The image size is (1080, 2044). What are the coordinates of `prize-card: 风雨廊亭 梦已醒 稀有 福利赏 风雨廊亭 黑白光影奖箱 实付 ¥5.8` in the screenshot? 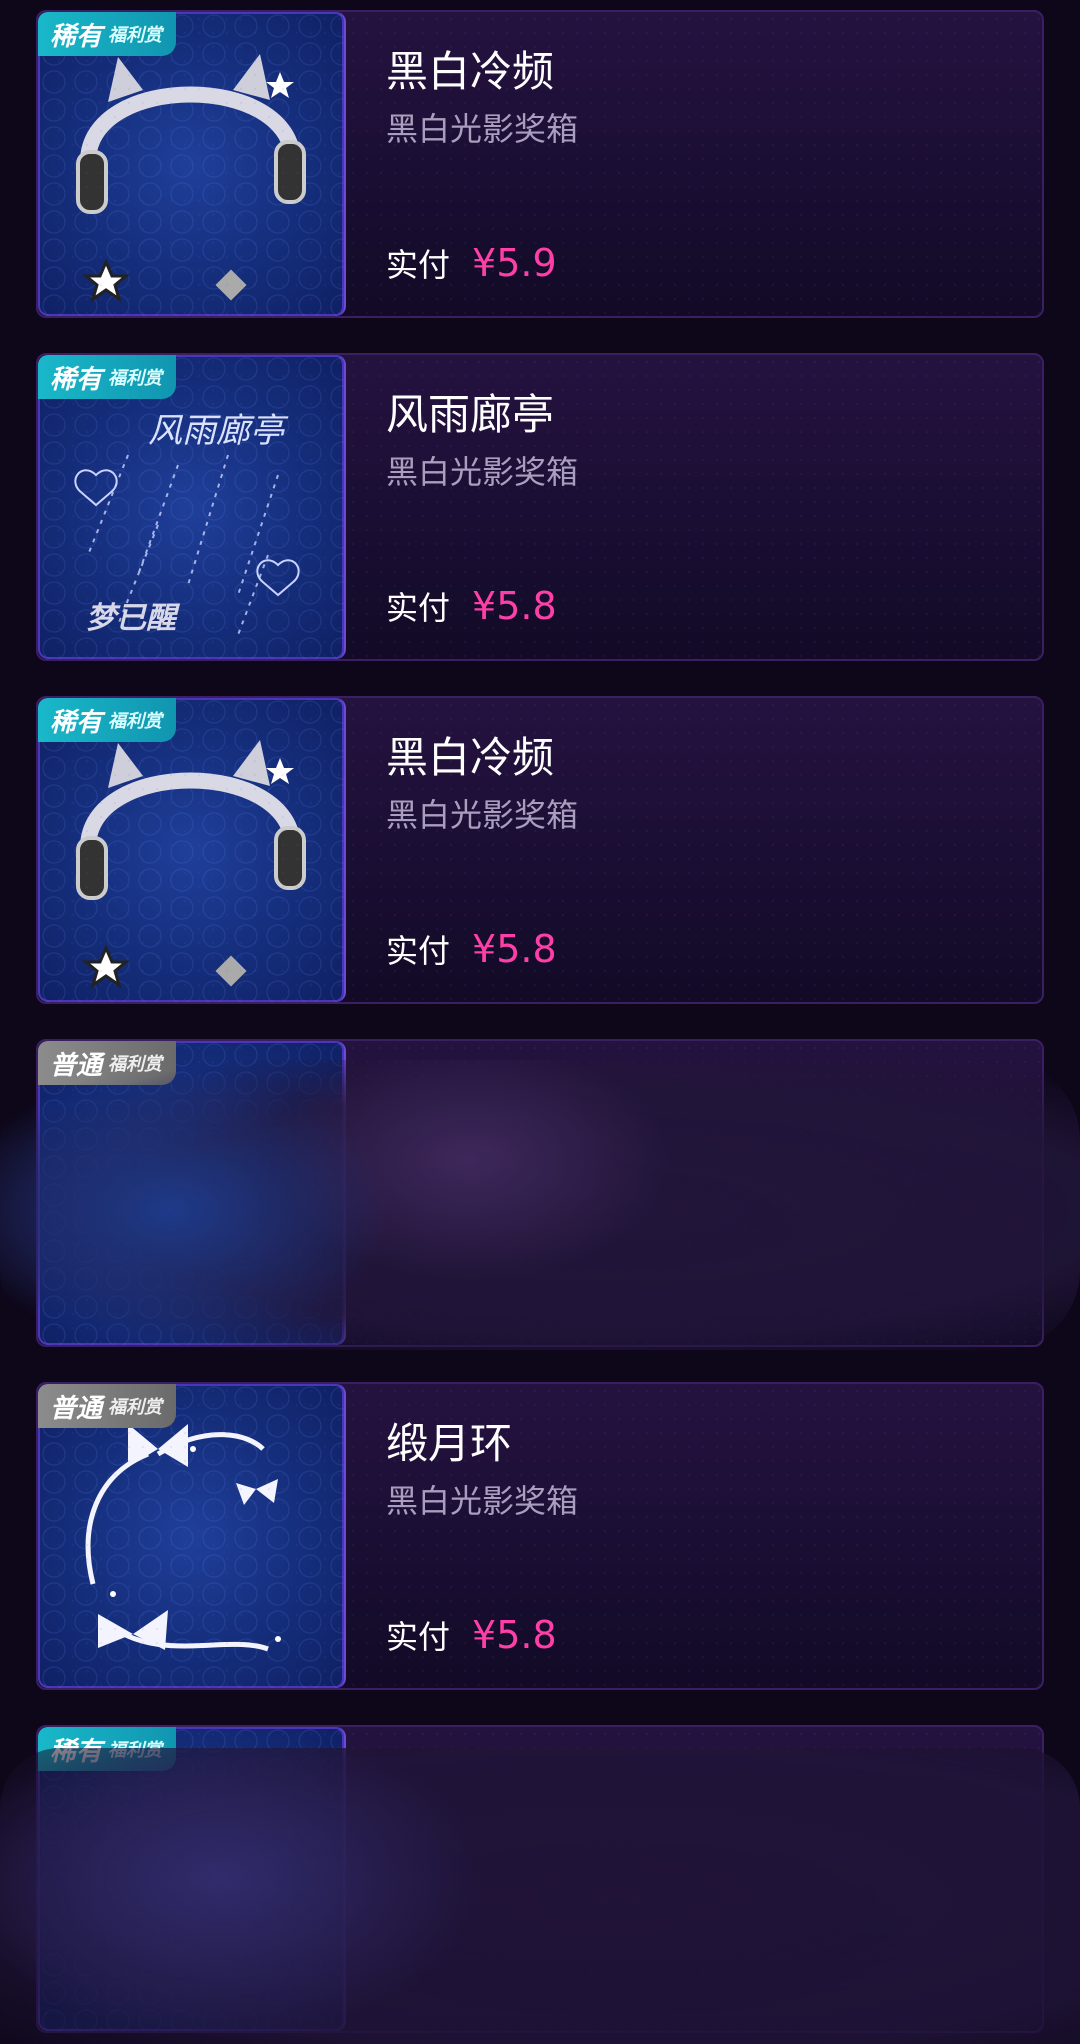 It's located at (540, 507).